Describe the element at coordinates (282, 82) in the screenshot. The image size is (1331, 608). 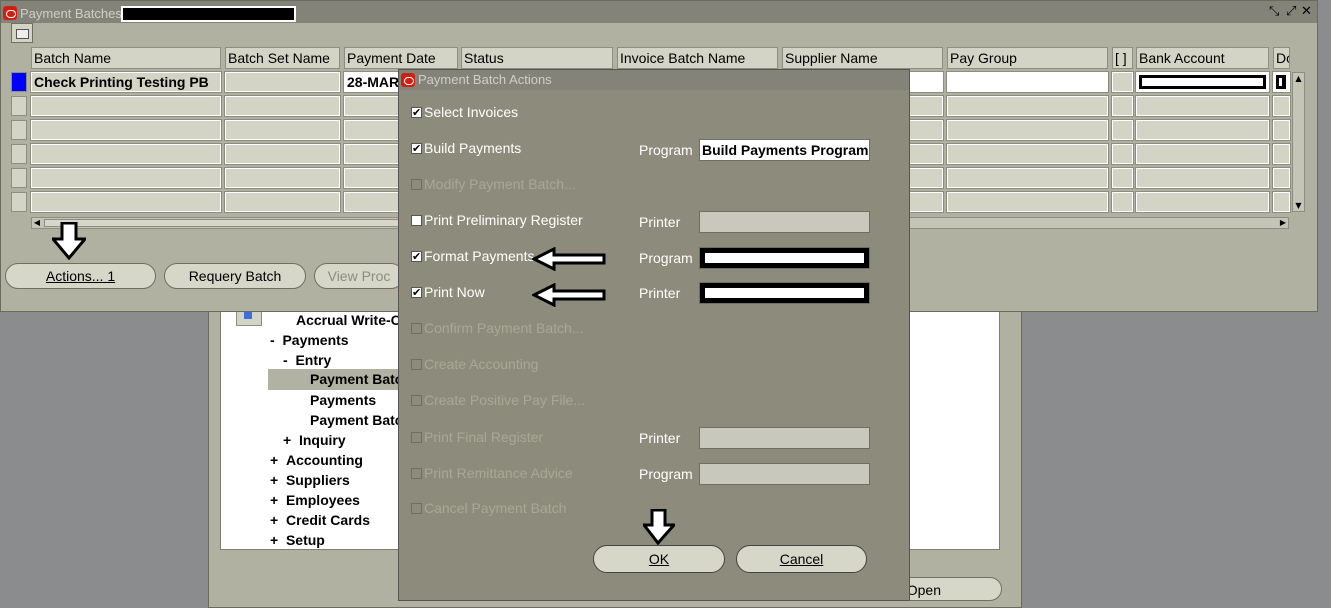
I see `batch-set-name-cell` at that location.